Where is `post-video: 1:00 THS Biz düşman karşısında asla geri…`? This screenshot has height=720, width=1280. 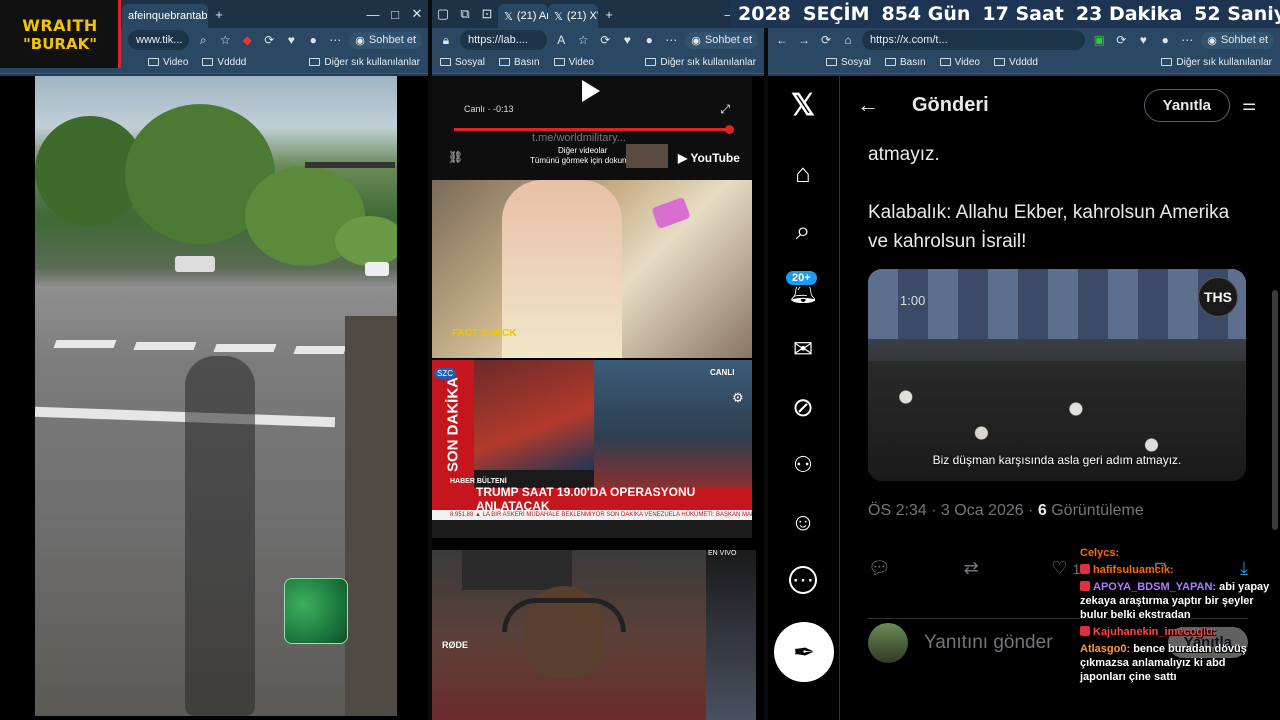
post-video: 1:00 THS Biz düşman karşısında asla geri… is located at coordinates (1057, 375).